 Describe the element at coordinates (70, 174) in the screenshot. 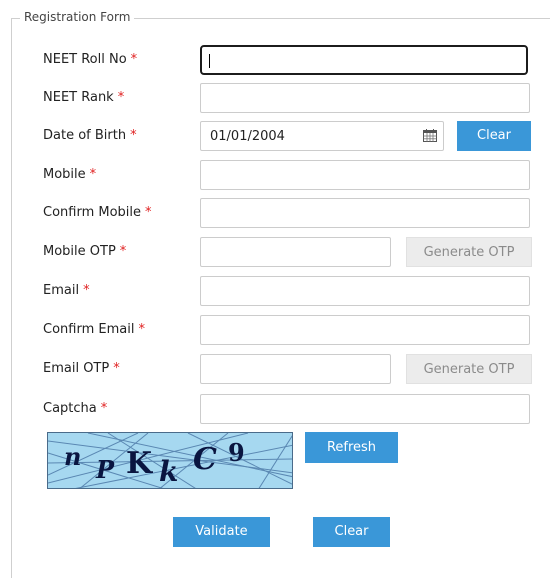

I see `label-mobile: Mobile *` at that location.